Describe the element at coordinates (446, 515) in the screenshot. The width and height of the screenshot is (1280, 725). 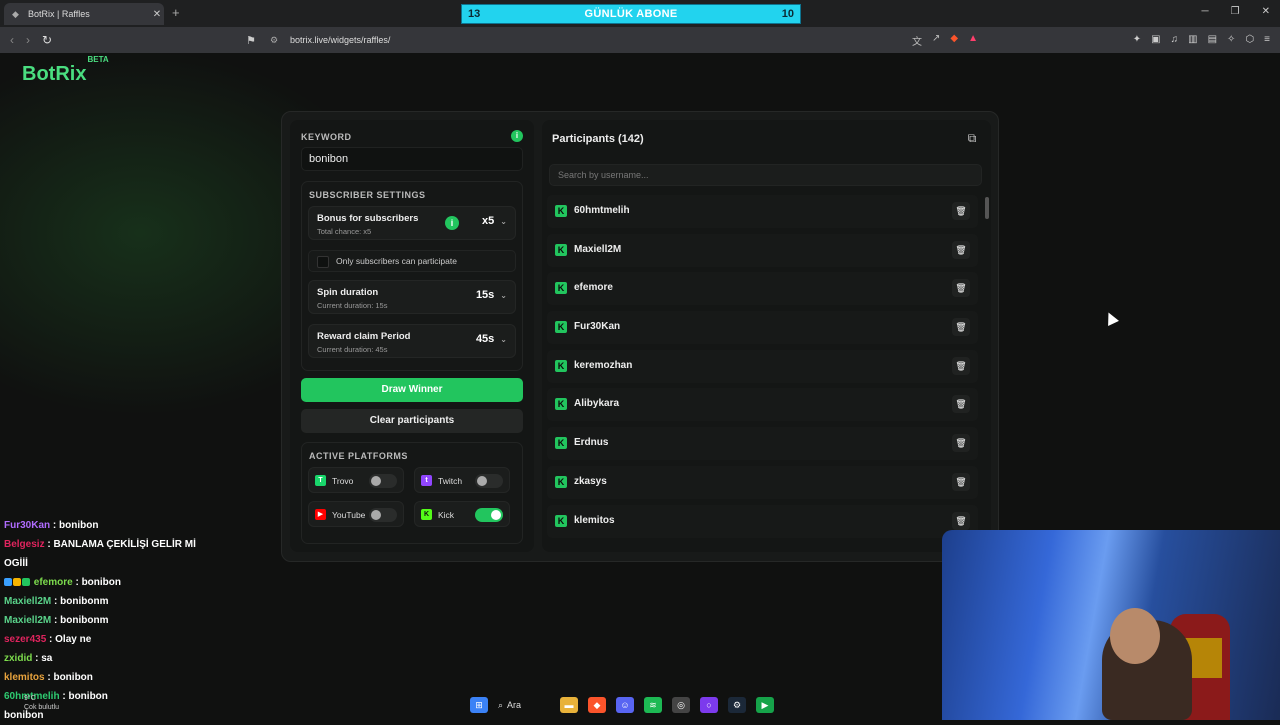
I see `platform-name: Kick` at that location.